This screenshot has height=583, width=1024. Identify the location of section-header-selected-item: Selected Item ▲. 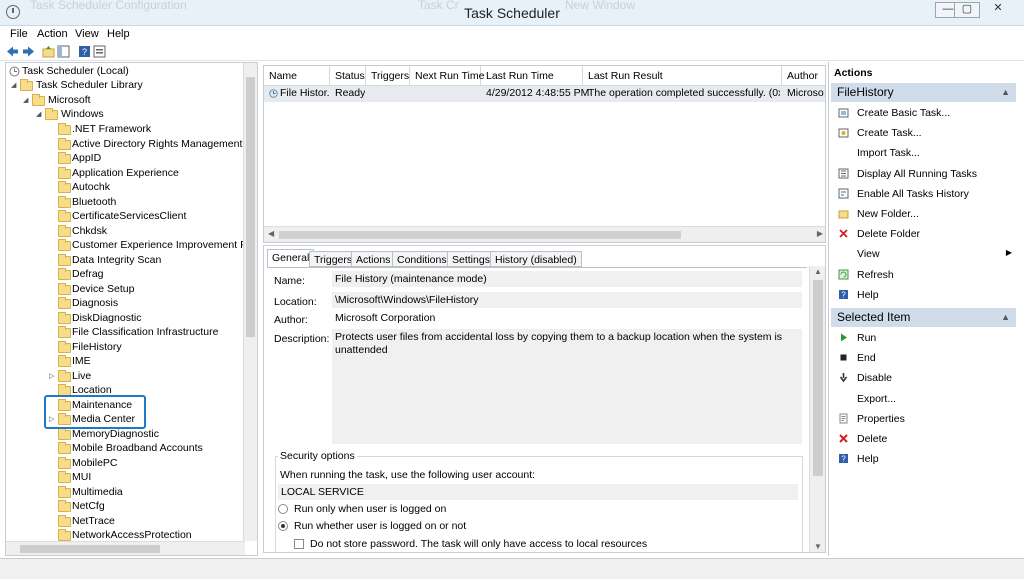
(923, 317).